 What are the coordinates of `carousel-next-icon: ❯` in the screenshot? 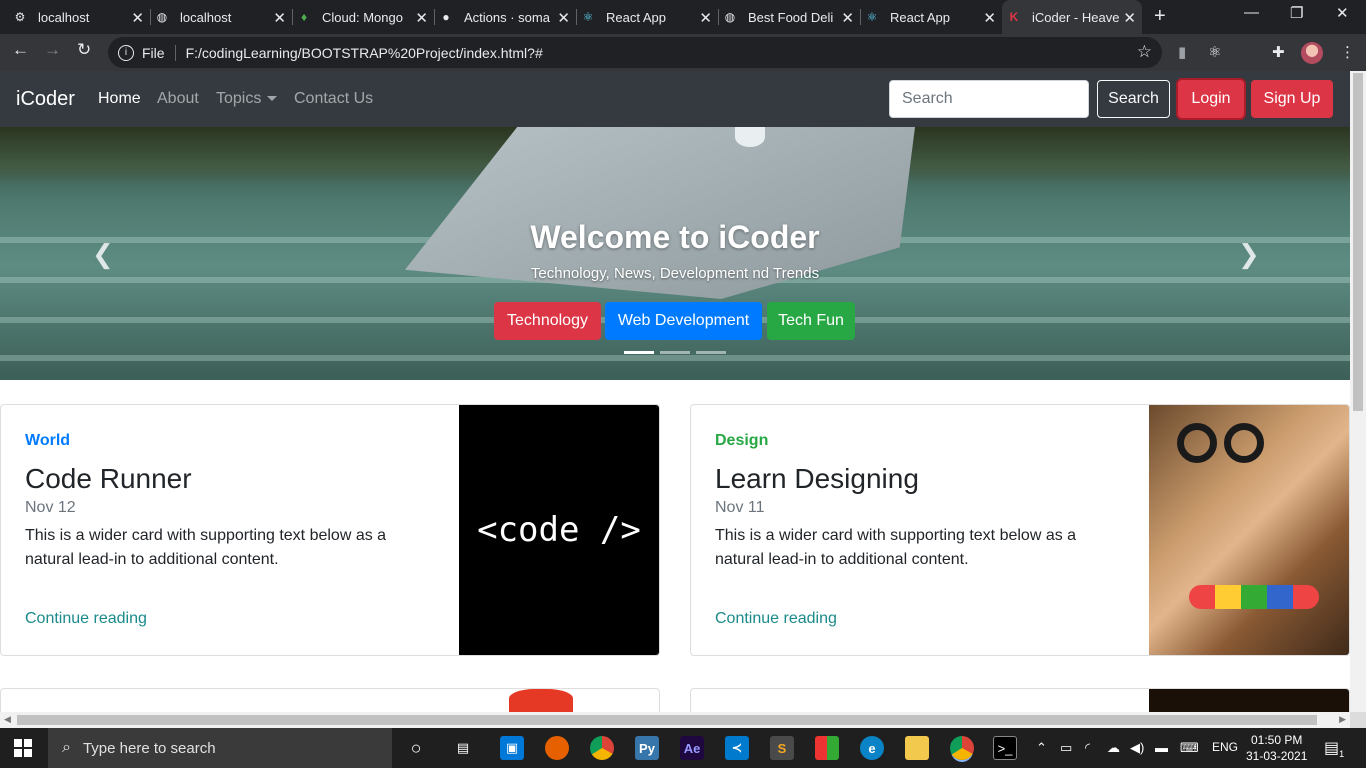 It's located at (1249, 254).